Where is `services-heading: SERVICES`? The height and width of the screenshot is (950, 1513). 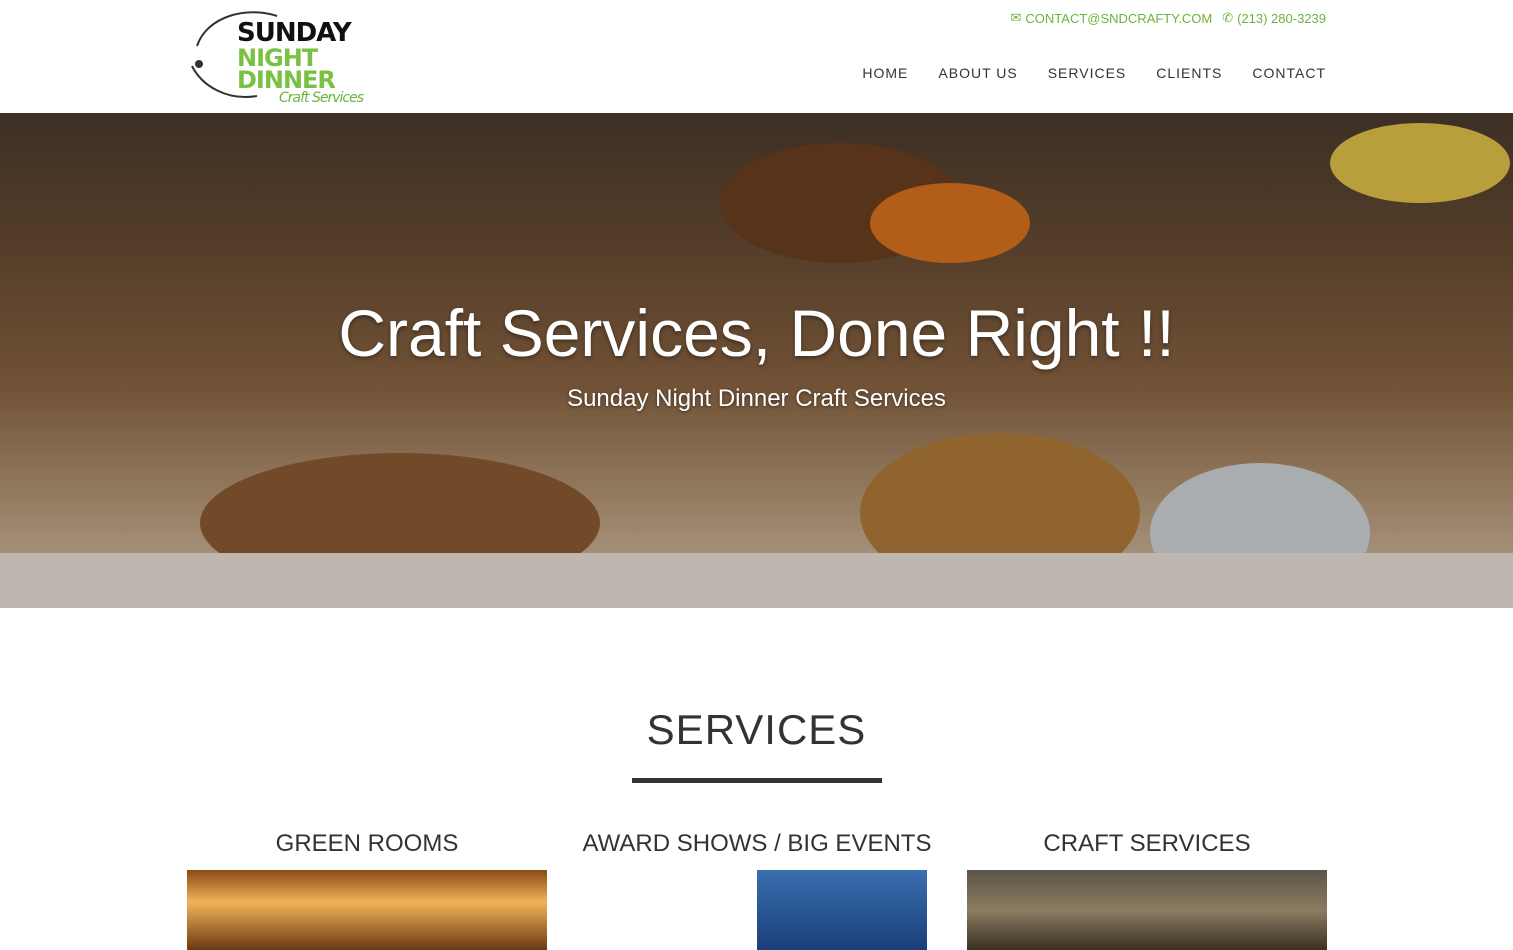 services-heading: SERVICES is located at coordinates (756, 729).